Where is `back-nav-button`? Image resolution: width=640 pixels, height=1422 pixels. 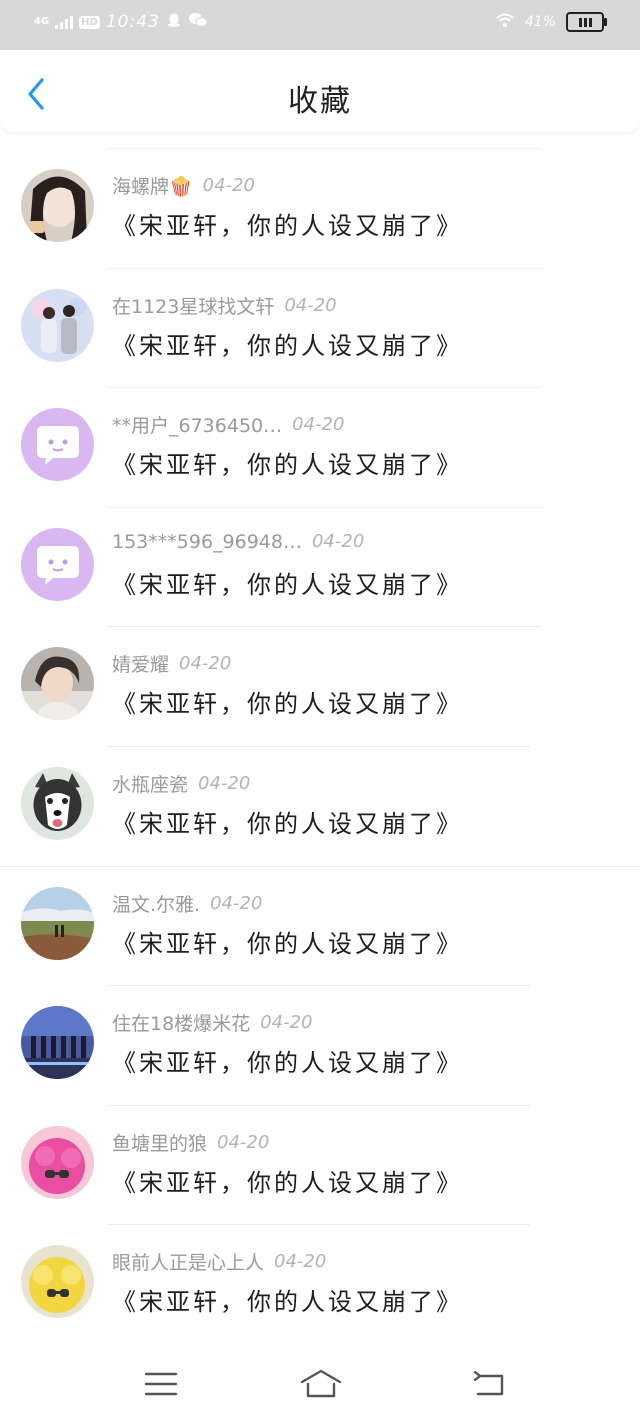 back-nav-button is located at coordinates (489, 1384).